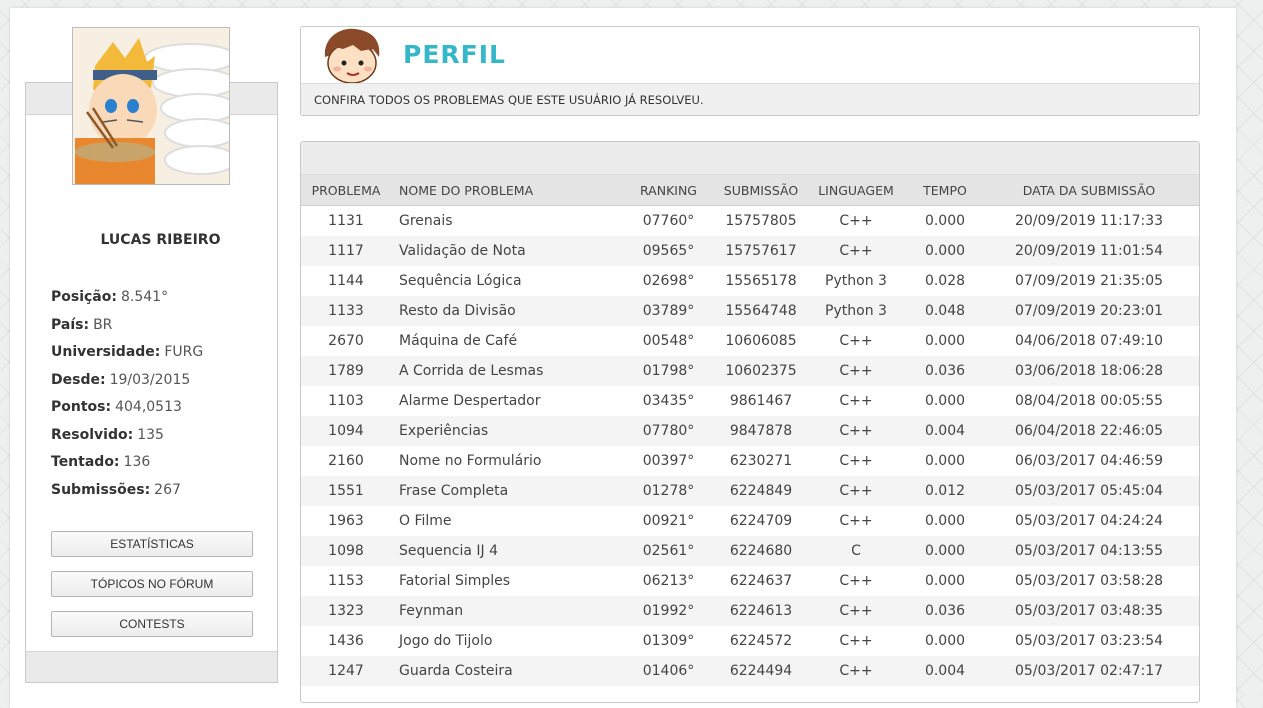  Describe the element at coordinates (454, 54) in the screenshot. I see `page-title: PERFIL` at that location.